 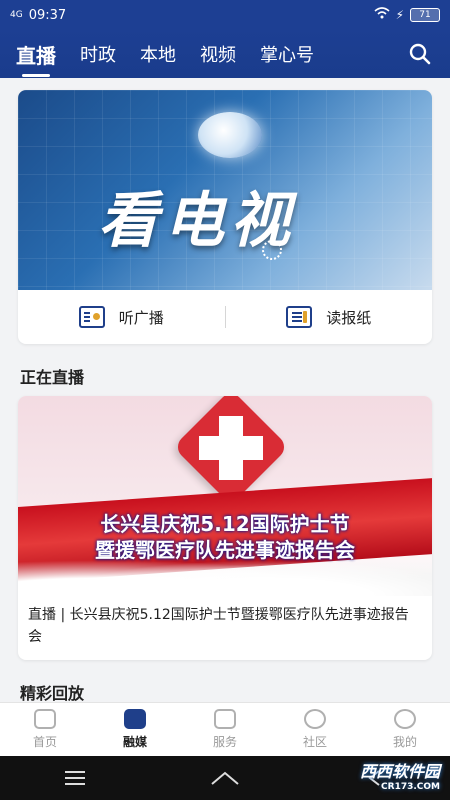 I want to click on read-newspaper-button: 读报纸, so click(x=329, y=317).